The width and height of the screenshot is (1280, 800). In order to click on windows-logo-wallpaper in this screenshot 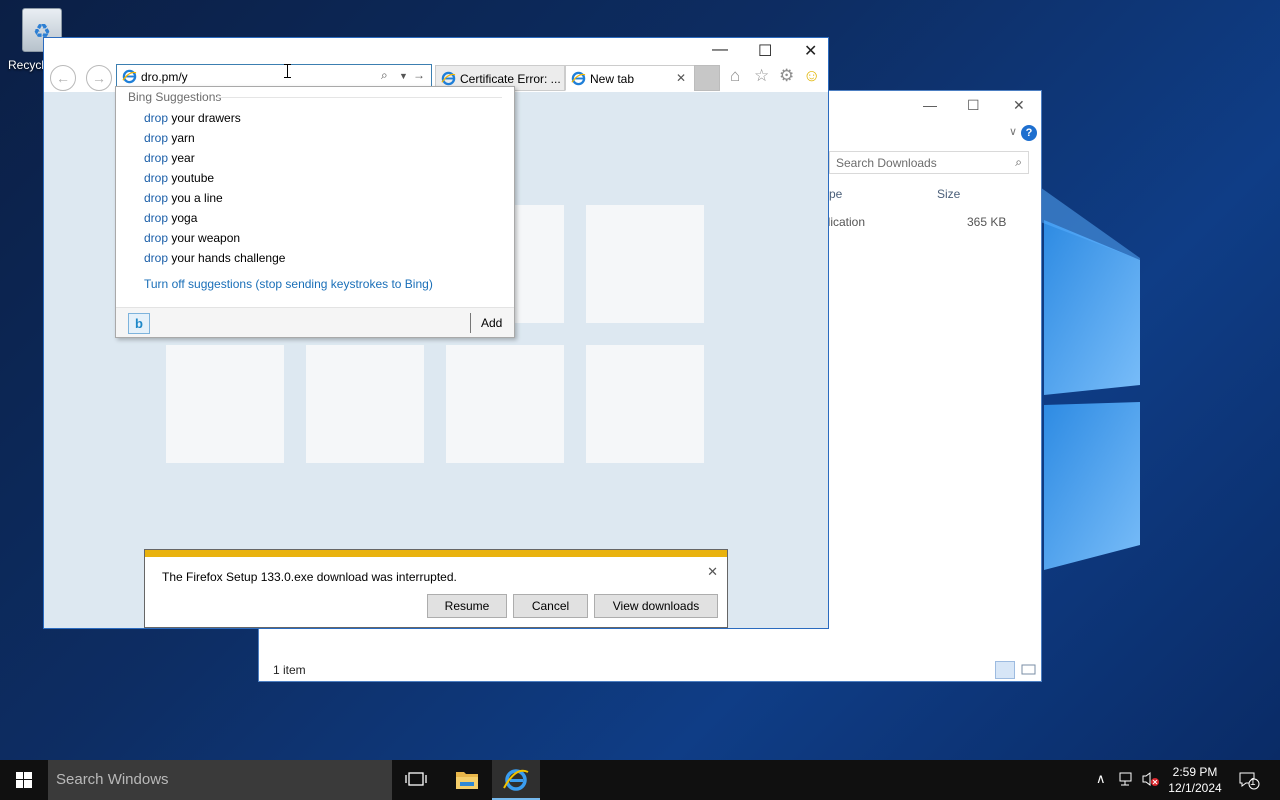, I will do `click(1085, 375)`.